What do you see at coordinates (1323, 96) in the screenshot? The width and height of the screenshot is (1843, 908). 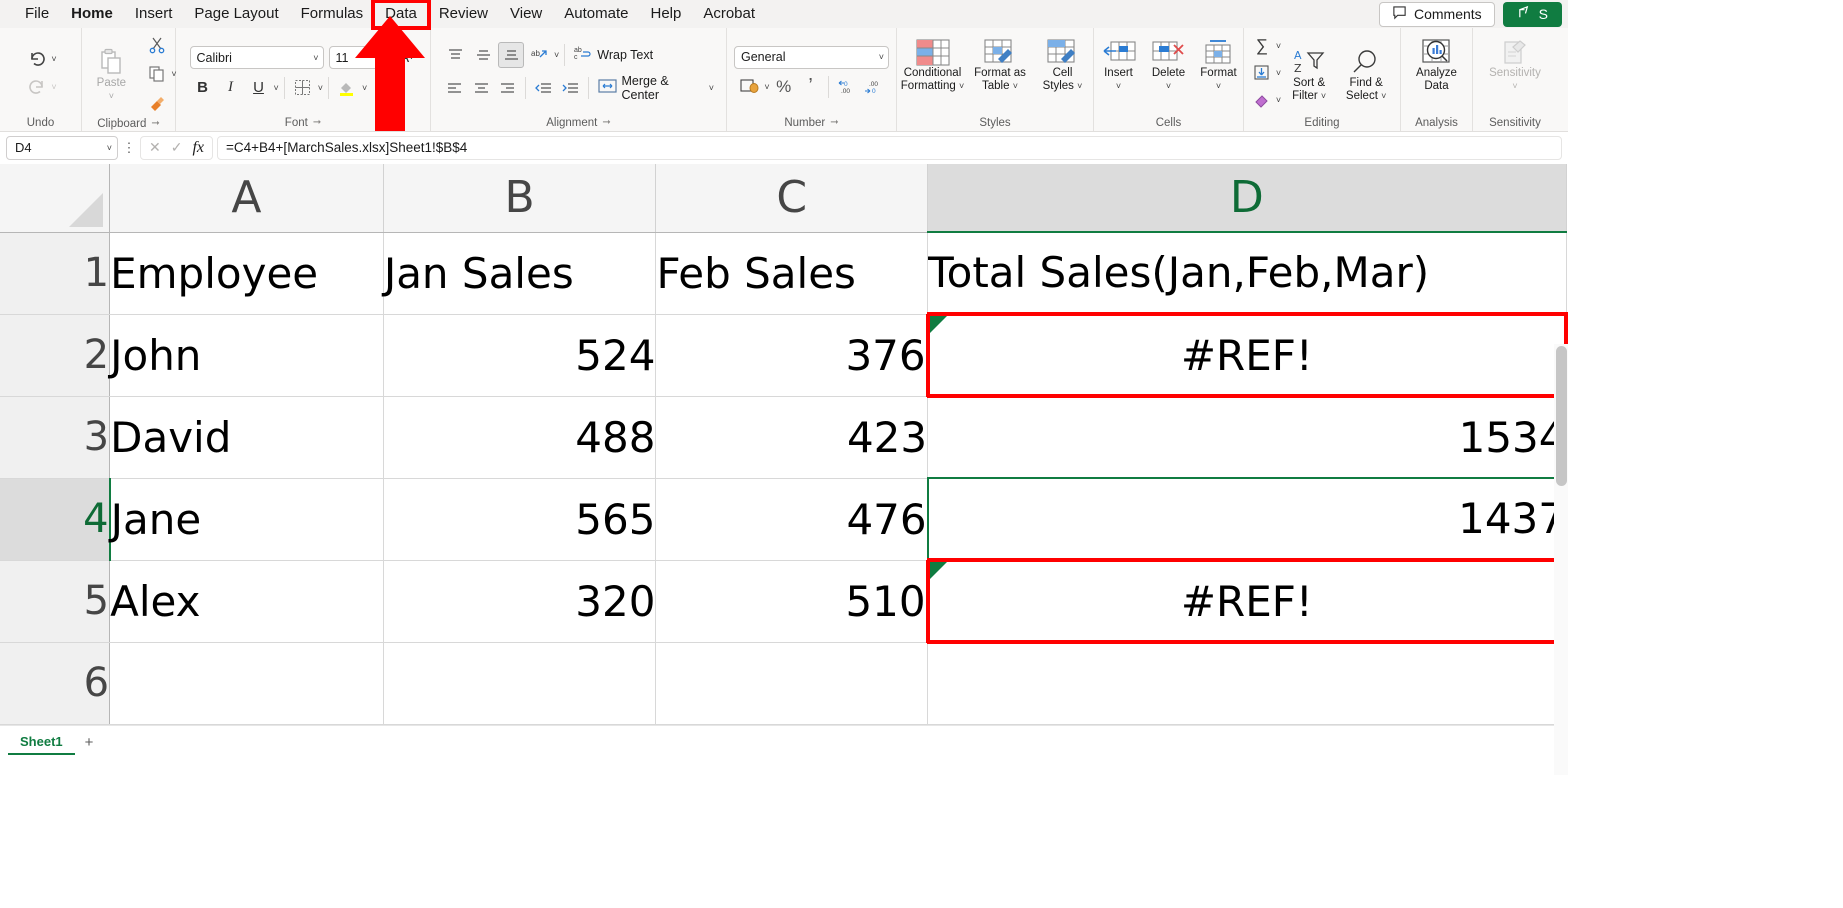 I see `sort-filter-dropdown-icon: ˅` at bounding box center [1323, 96].